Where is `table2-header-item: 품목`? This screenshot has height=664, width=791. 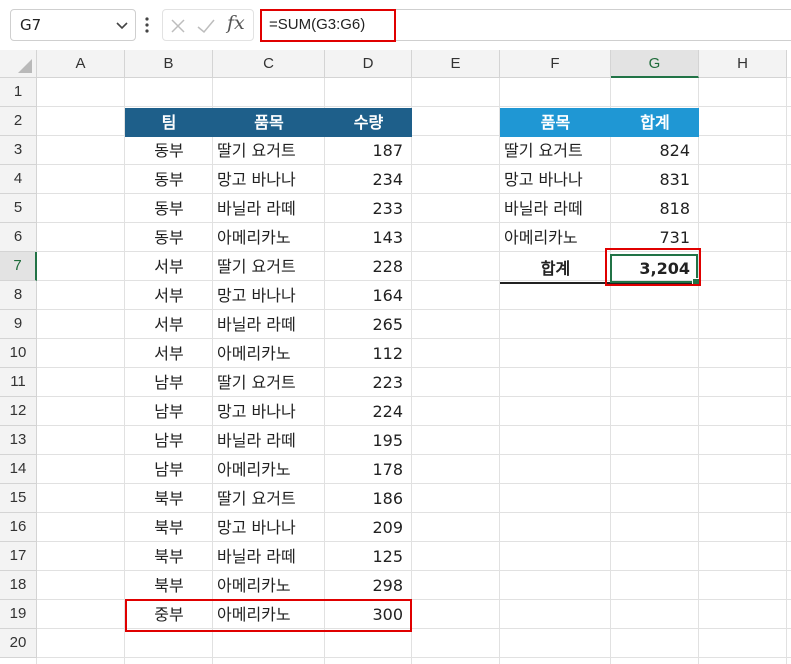 table2-header-item: 품목 is located at coordinates (555, 122).